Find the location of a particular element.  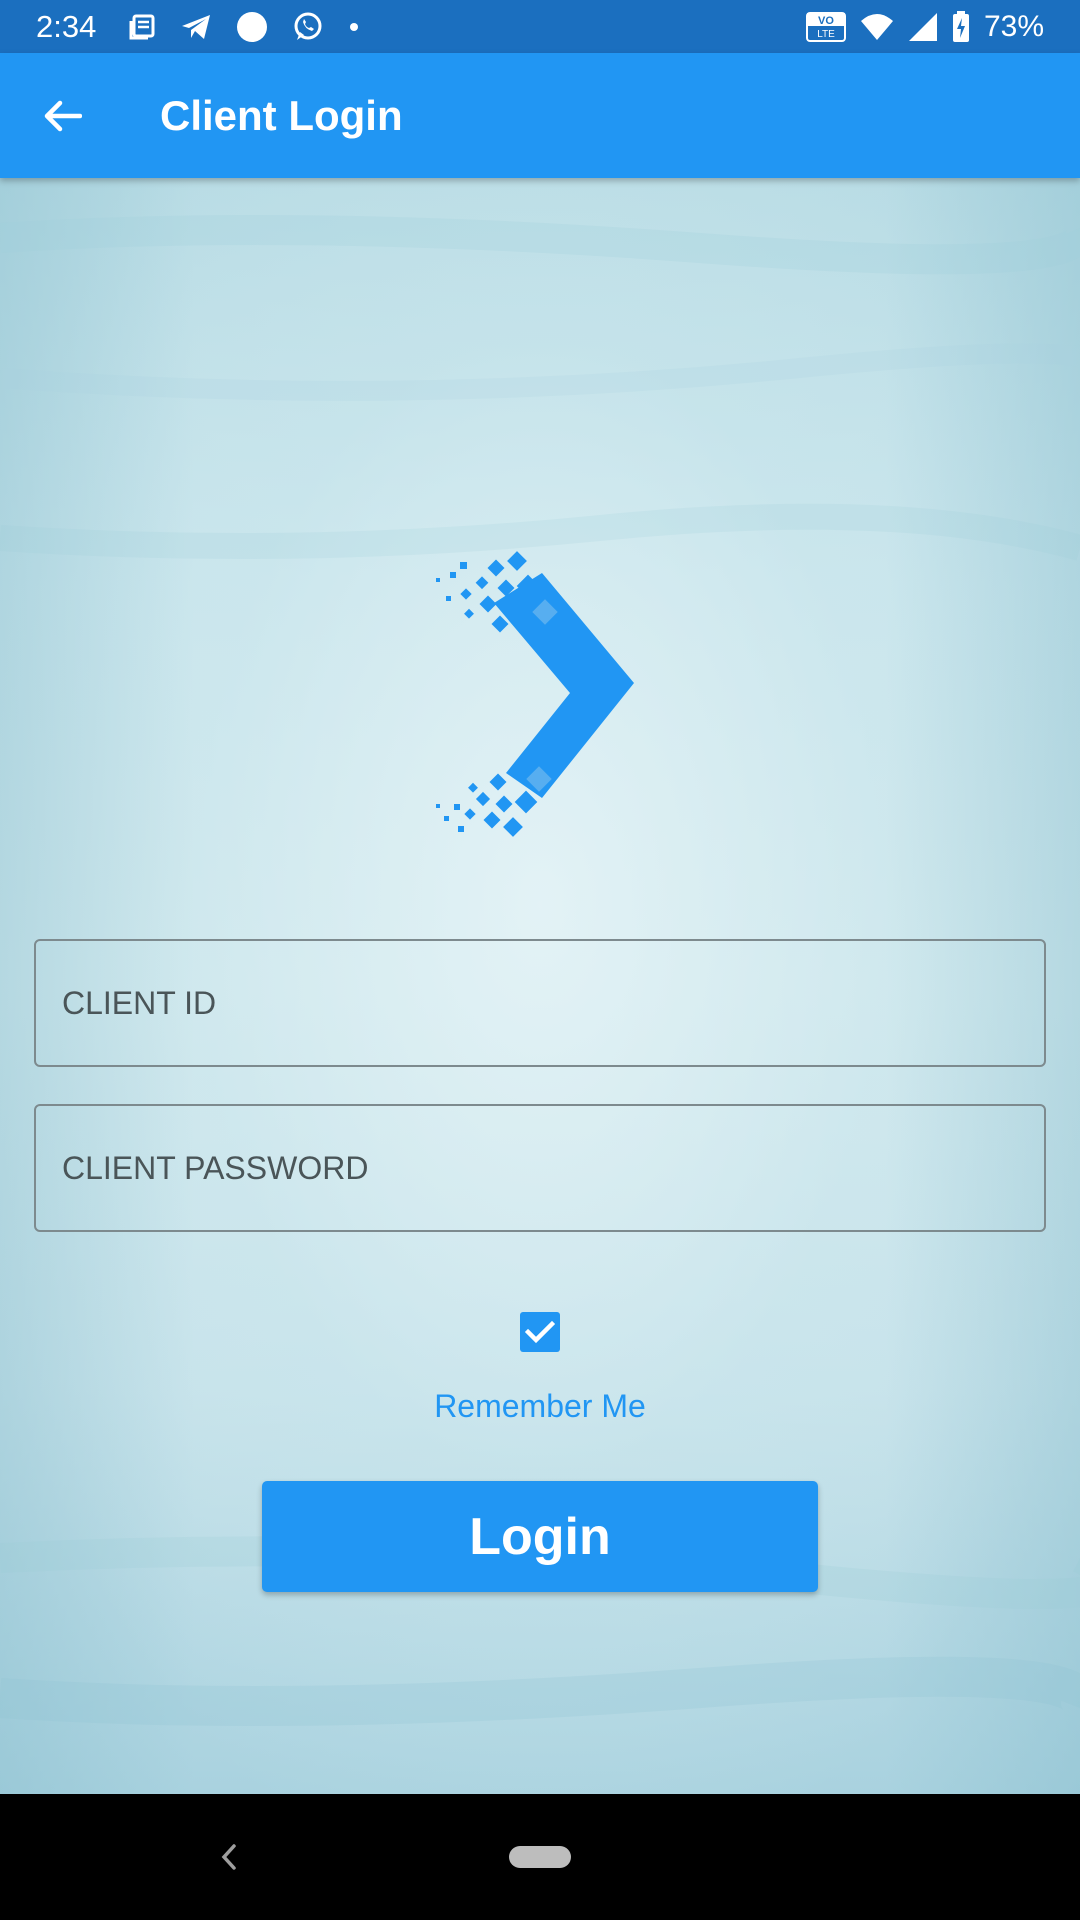

battery-charging-icon is located at coordinates (961, 26).